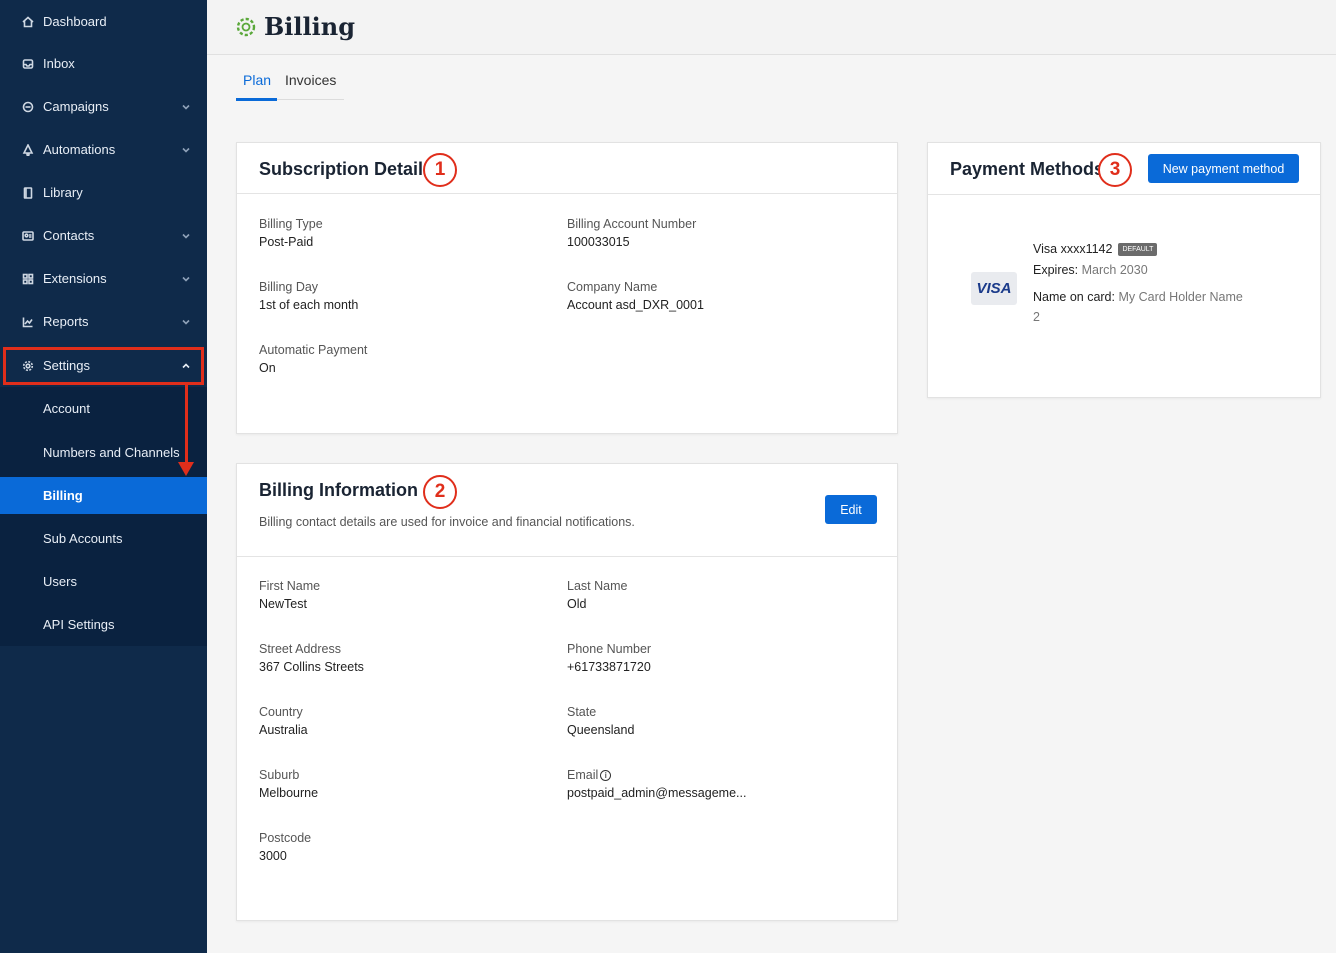 This screenshot has width=1336, height=953. I want to click on card-holder-row: Name on card: My Card Holder Name, so click(1138, 297).